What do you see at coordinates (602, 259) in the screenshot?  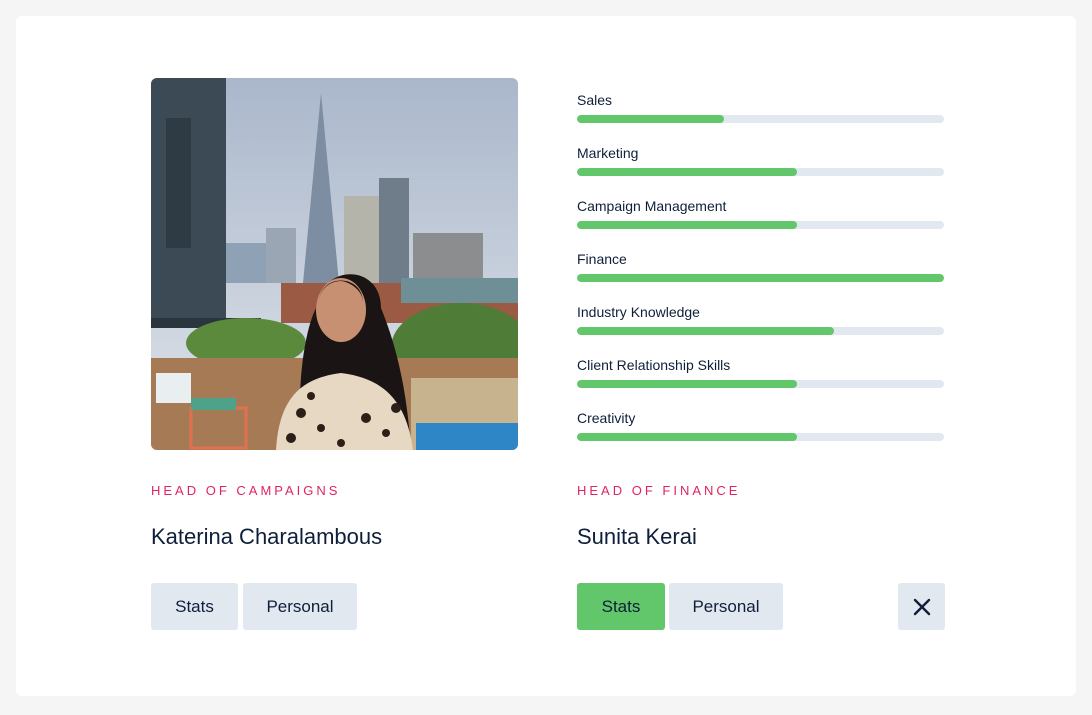 I see `skill-label: Finance` at bounding box center [602, 259].